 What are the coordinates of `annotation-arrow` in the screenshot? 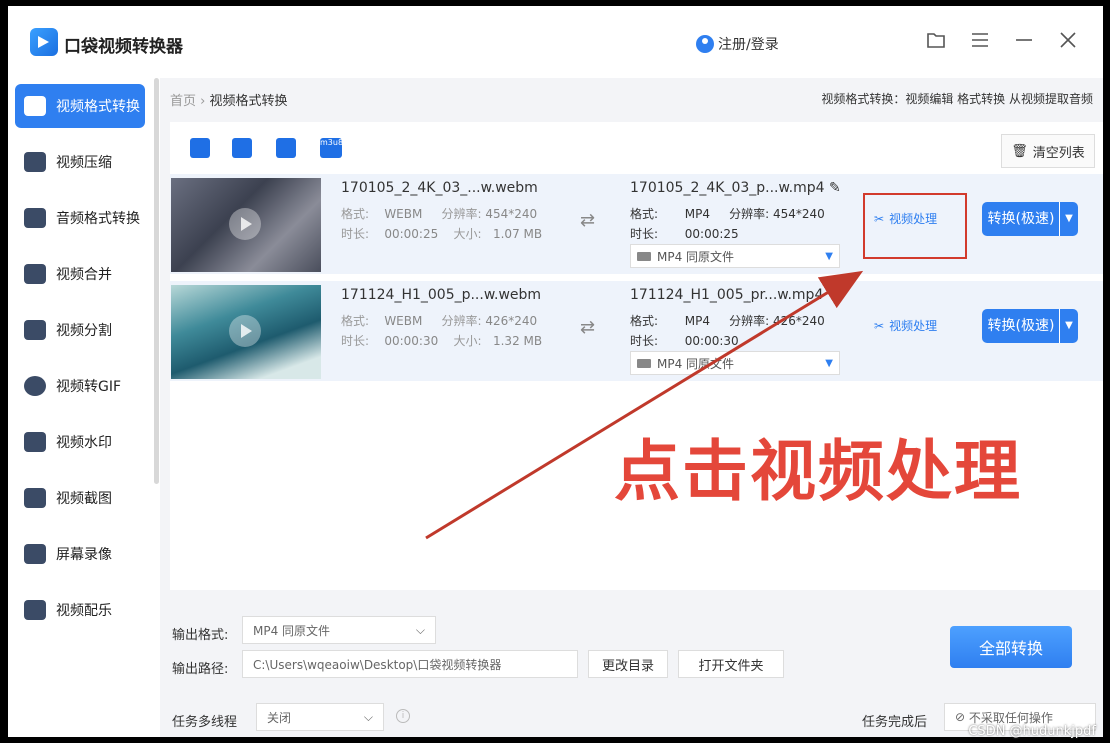 It's located at (644, 405).